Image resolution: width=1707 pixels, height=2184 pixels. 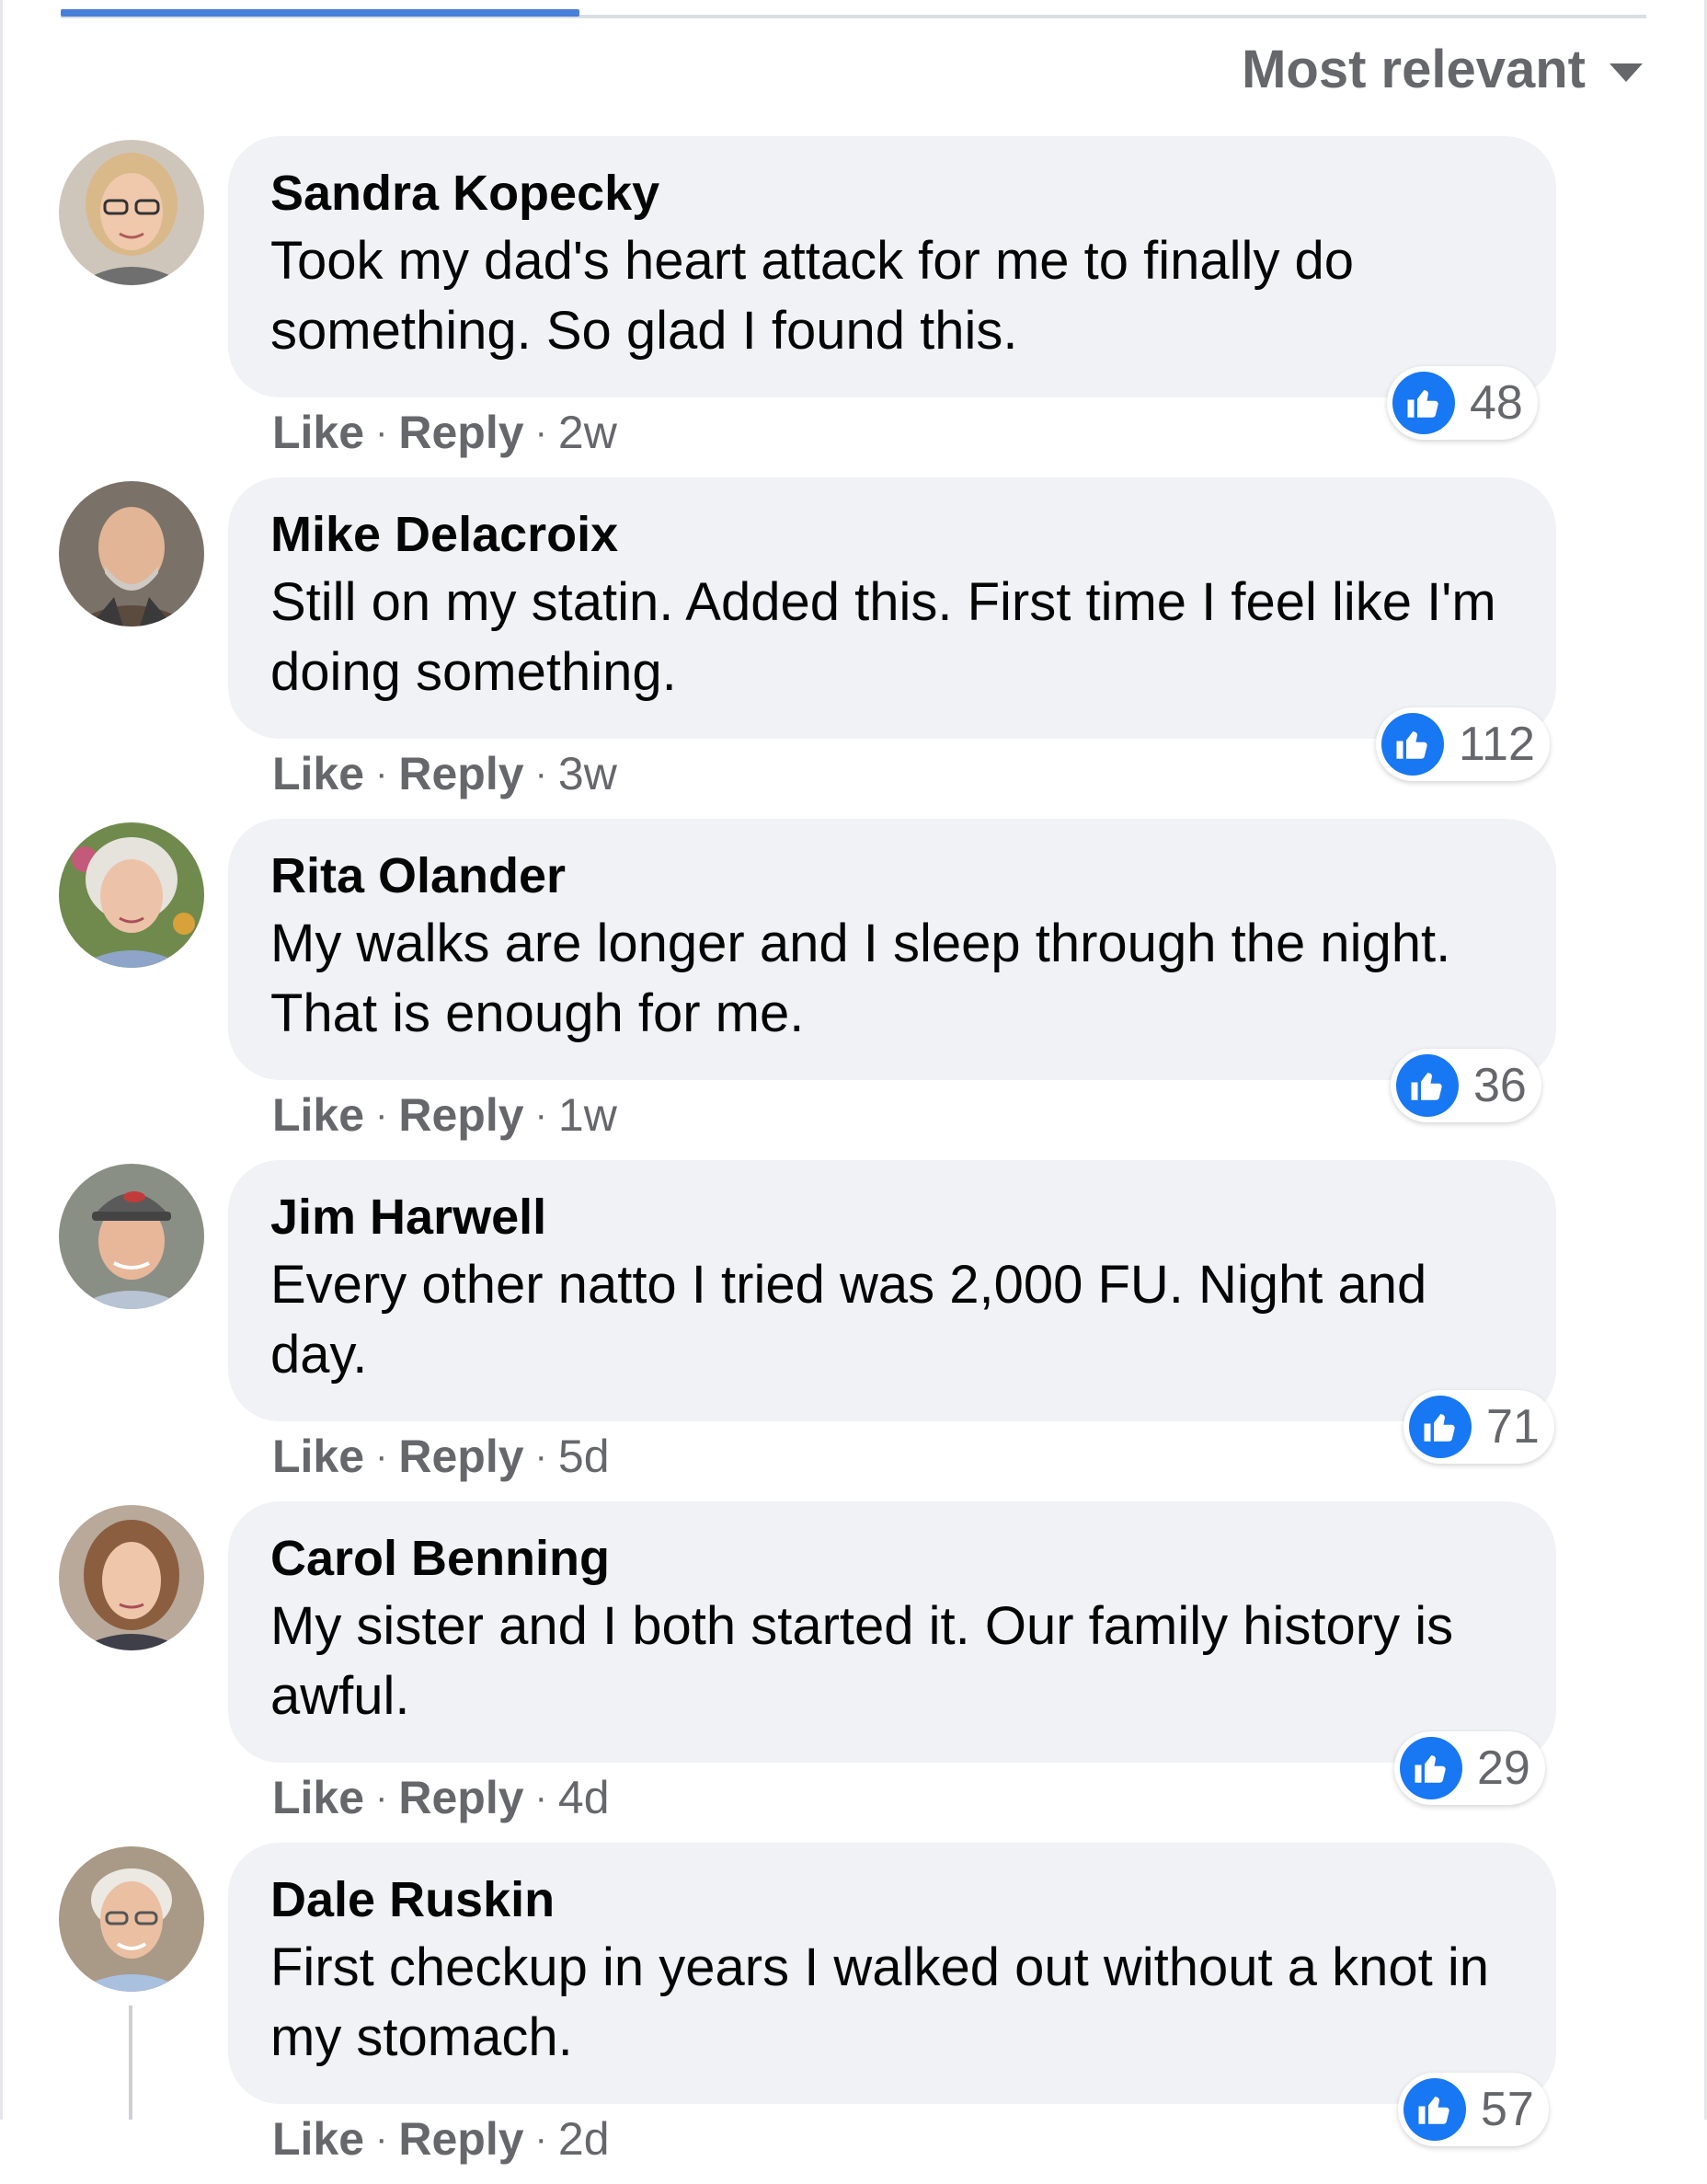 I want to click on reaction-count-pill: 57, so click(x=1473, y=2109).